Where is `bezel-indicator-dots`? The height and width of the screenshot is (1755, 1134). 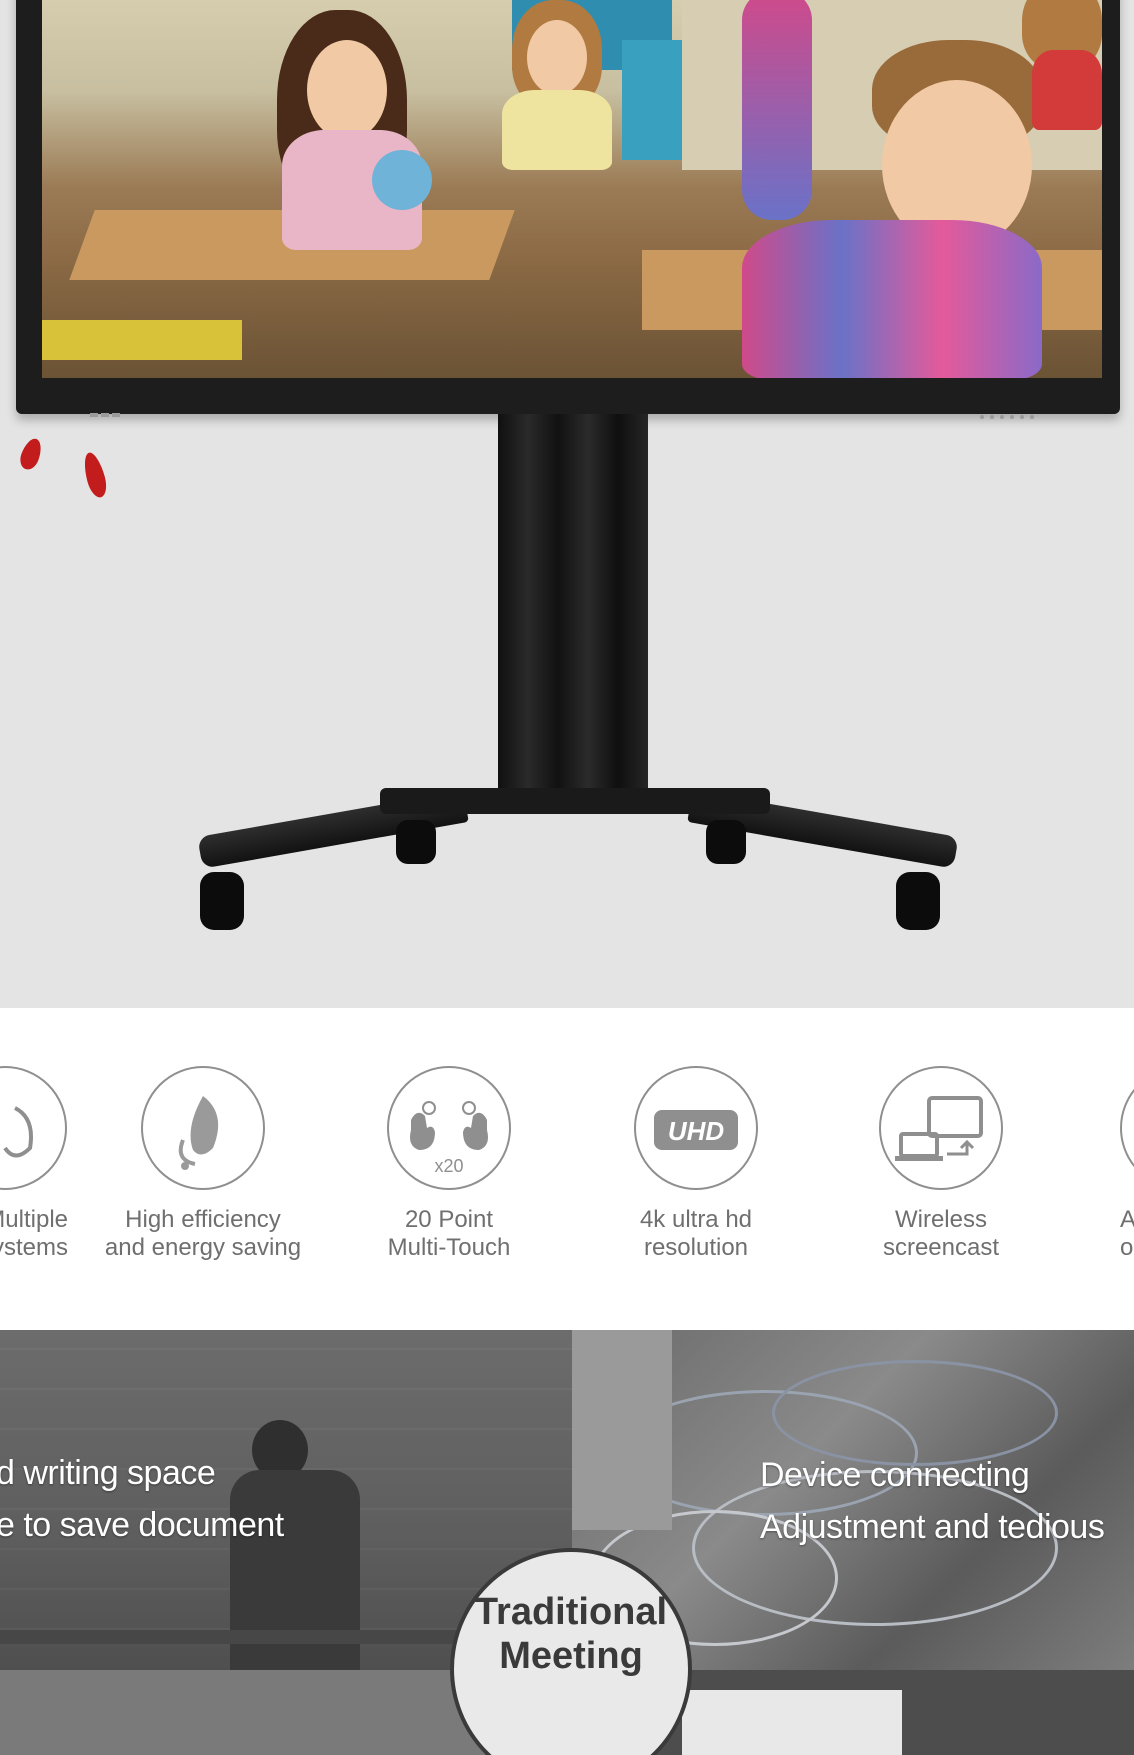 bezel-indicator-dots is located at coordinates (1025, 412).